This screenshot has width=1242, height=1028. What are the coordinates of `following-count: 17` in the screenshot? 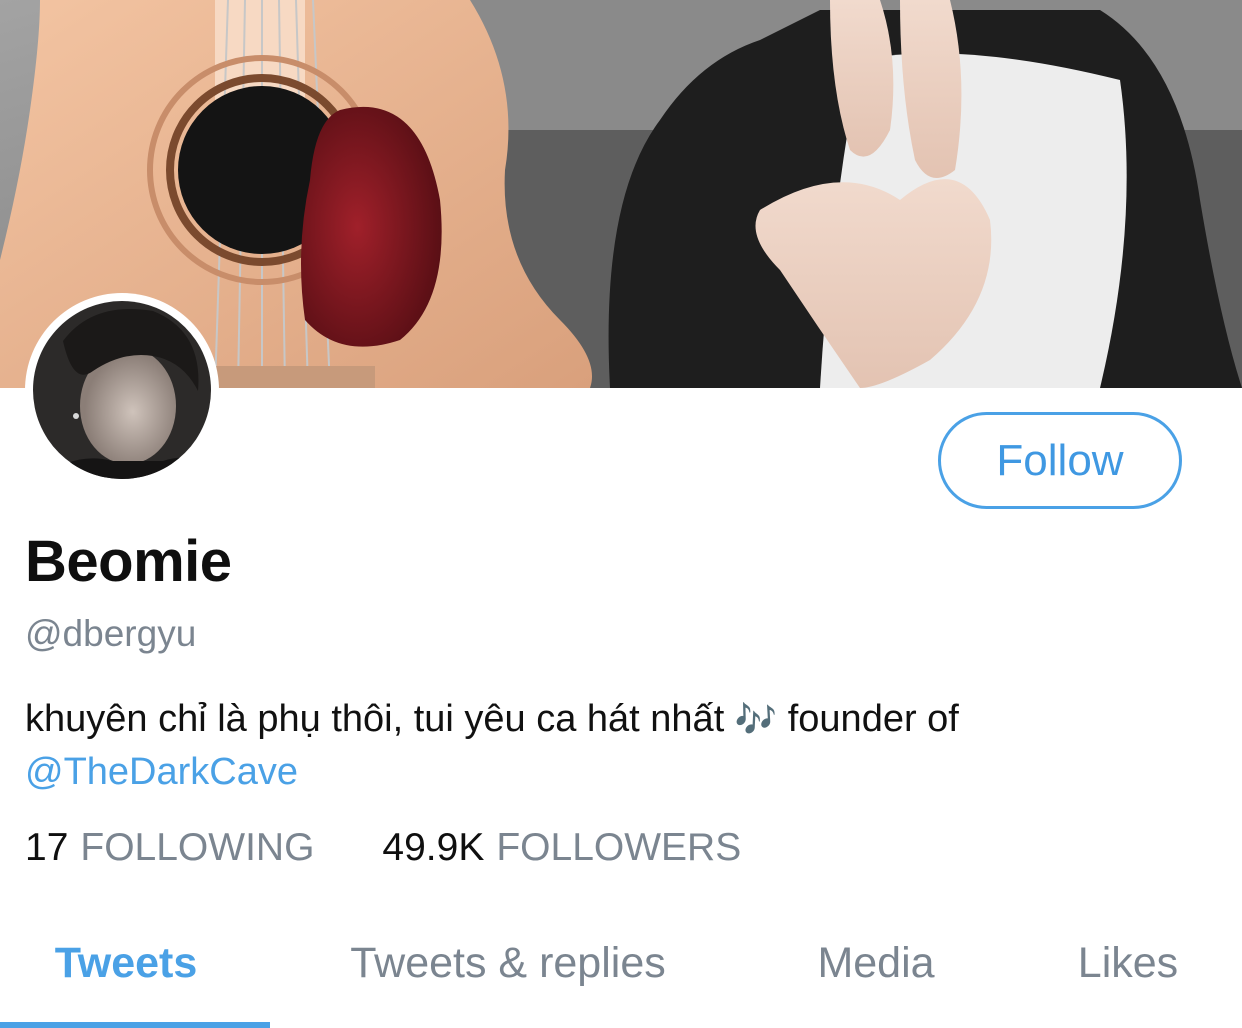 It's located at (47, 847).